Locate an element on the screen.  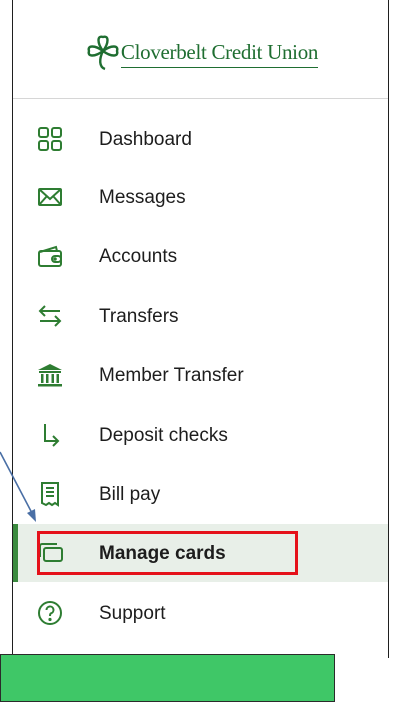
brand-name: Cloverbelt Credit Union is located at coordinates (219, 54).